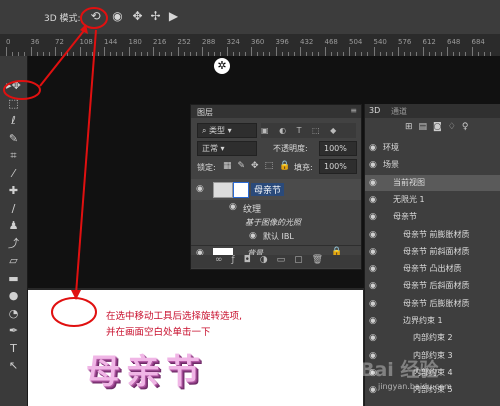  Describe the element at coordinates (22, 90) in the screenshot. I see `annotation-circle-move-tool` at that location.